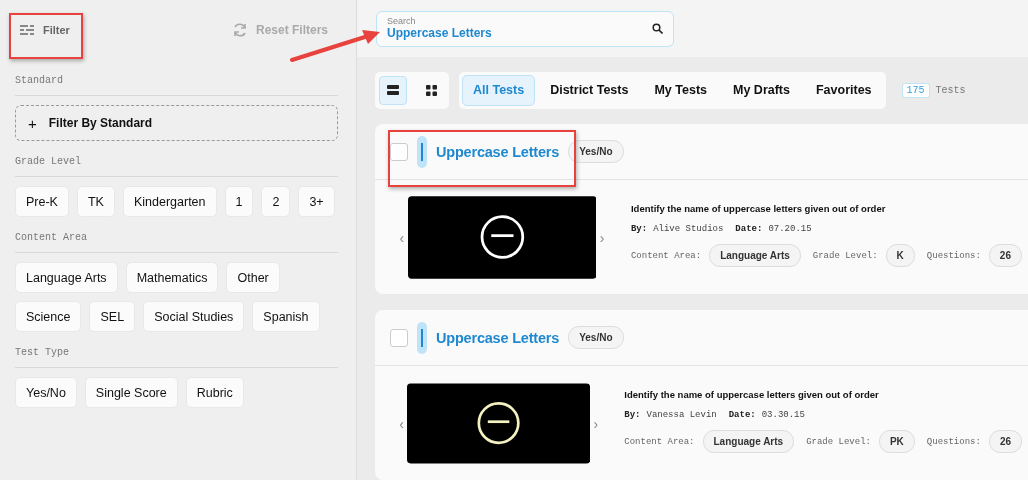 Image resolution: width=1028 pixels, height=480 pixels. What do you see at coordinates (214, 392) in the screenshot?
I see `filter-chip: Rubric` at bounding box center [214, 392].